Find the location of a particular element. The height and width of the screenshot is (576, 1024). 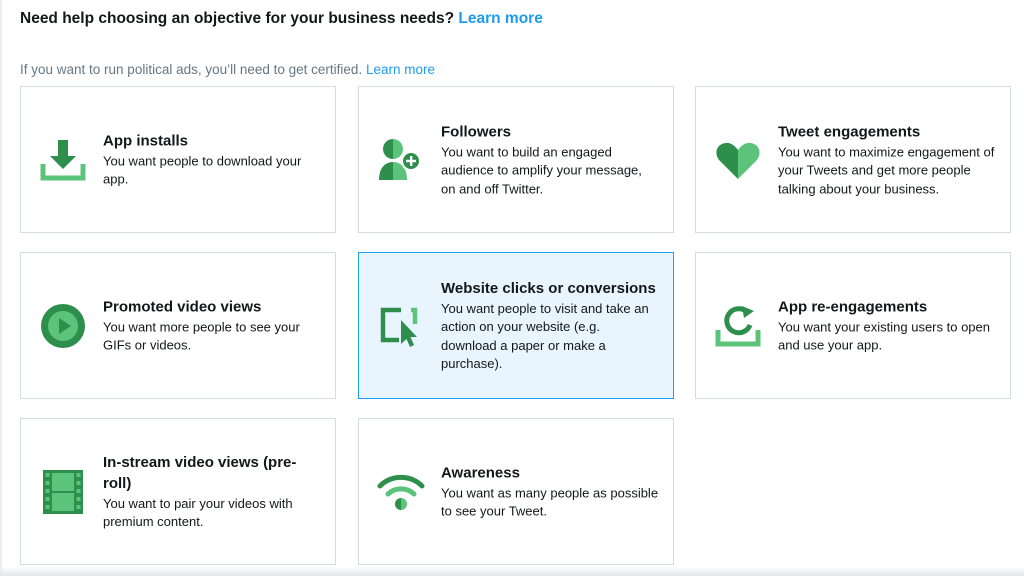

film-strip-icon is located at coordinates (63, 492).